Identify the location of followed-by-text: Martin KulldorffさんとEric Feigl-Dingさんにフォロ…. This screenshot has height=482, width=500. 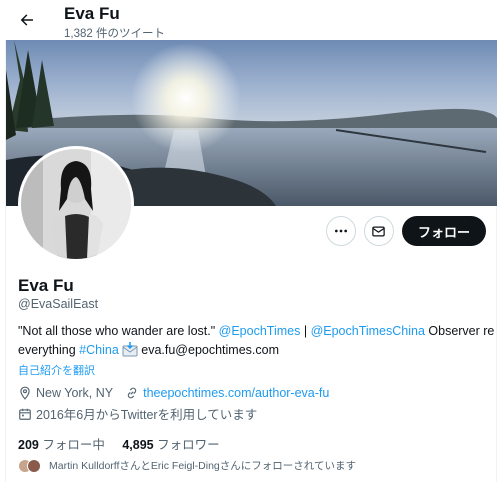
(202, 466).